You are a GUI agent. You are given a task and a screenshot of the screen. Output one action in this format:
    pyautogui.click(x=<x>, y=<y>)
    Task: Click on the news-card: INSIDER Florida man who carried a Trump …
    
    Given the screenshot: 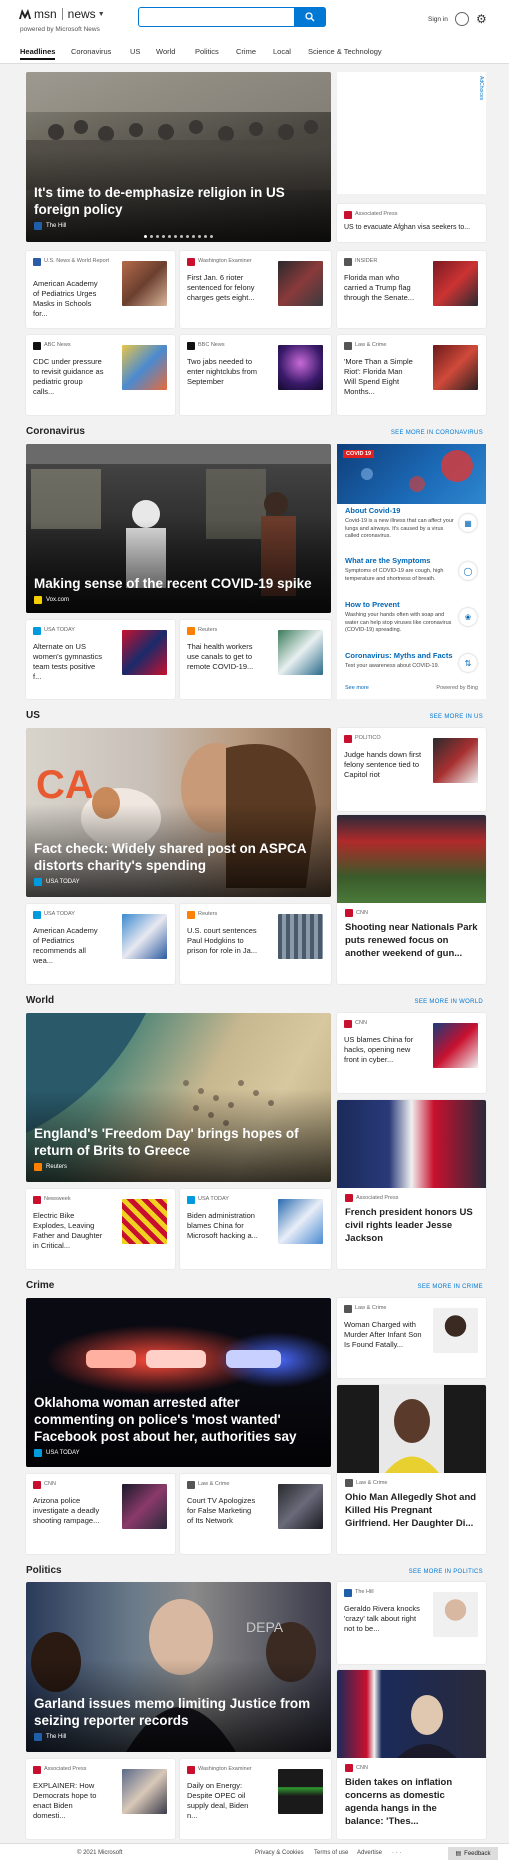 What is the action you would take?
    pyautogui.click(x=411, y=289)
    